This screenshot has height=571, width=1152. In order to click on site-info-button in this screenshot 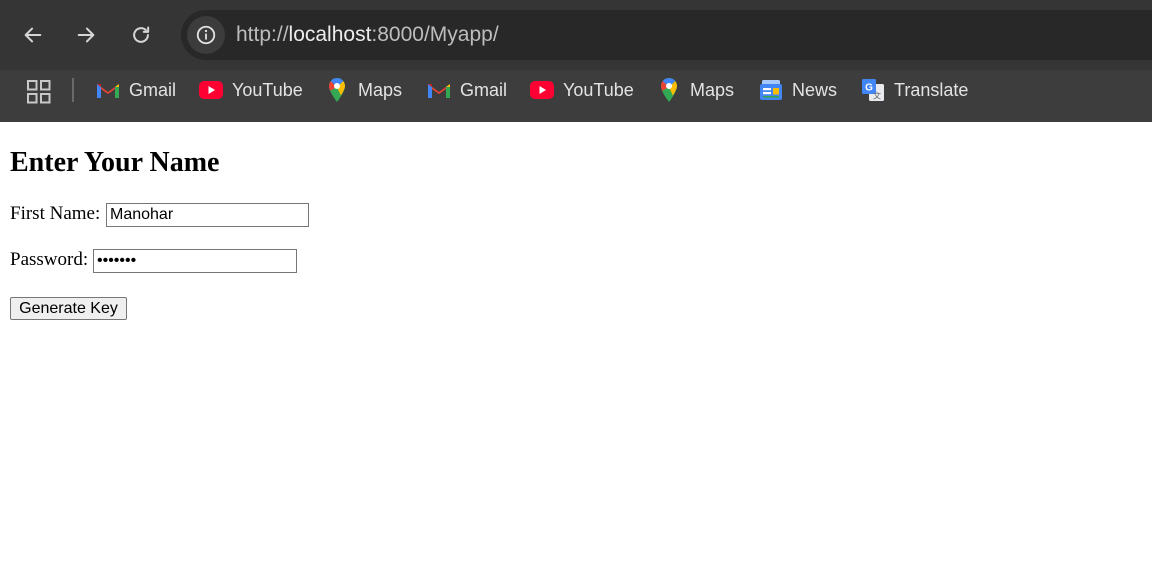, I will do `click(206, 35)`.